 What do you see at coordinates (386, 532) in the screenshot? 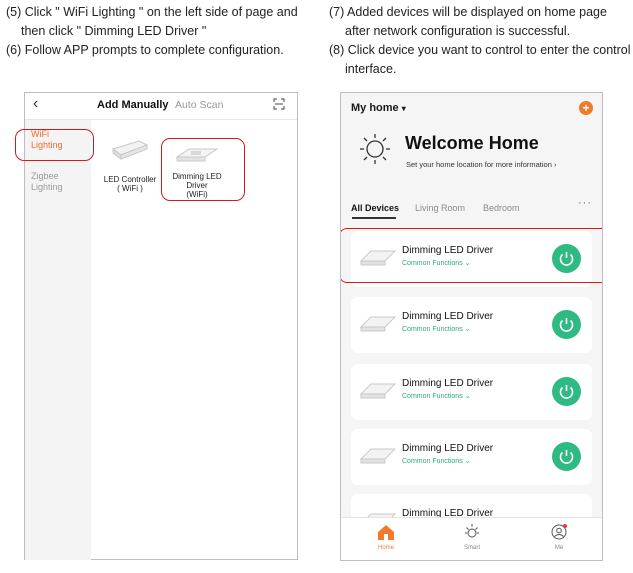
I see `home-icon` at bounding box center [386, 532].